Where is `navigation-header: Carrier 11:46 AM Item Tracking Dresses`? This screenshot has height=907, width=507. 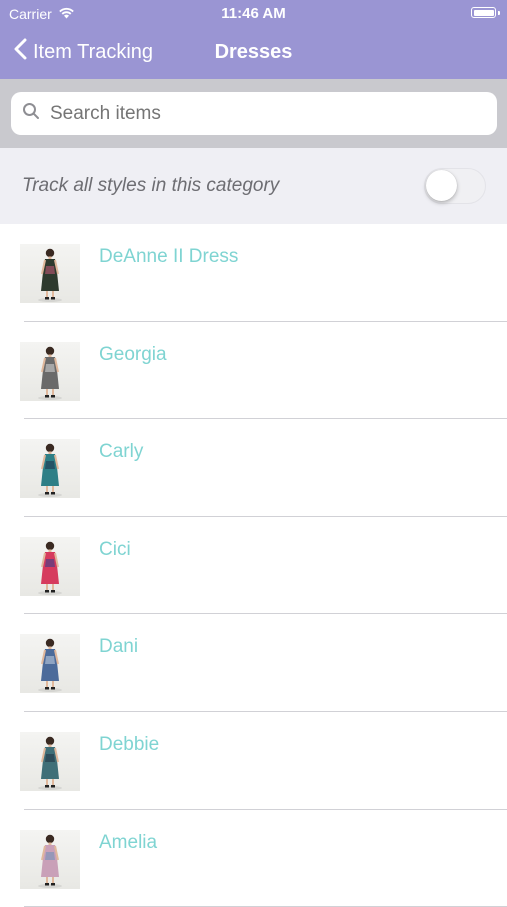
navigation-header: Carrier 11:46 AM Item Tracking Dresses is located at coordinates (253, 39).